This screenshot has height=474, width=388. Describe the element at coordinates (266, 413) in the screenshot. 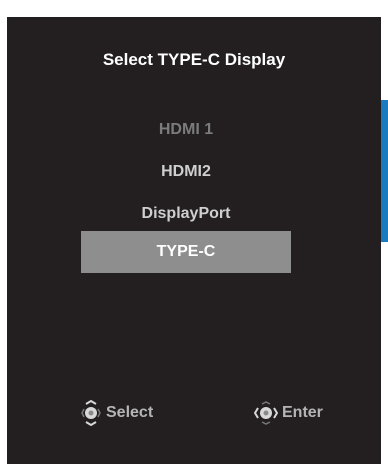

I see `joystick-left-right-icon` at that location.